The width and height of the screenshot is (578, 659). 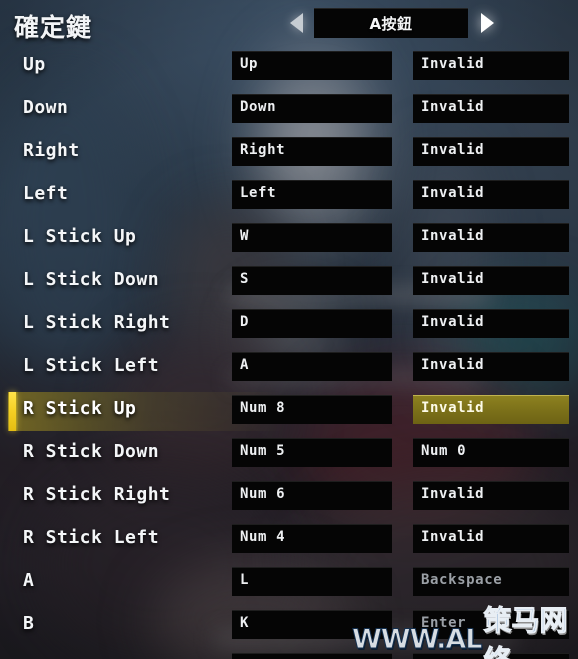 What do you see at coordinates (312, 366) in the screenshot?
I see `primary-binding-field: A` at bounding box center [312, 366].